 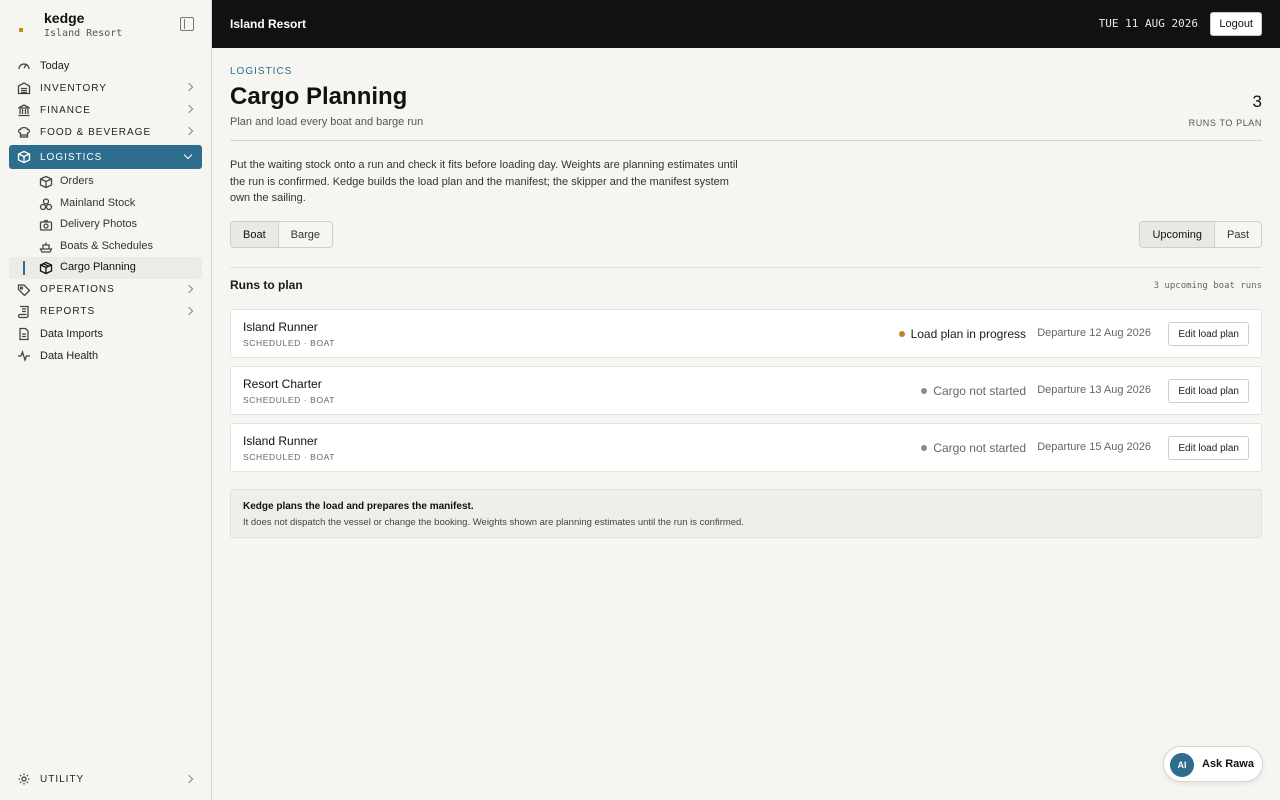 I want to click on page-subtitle: Plan and load every boat and barge run, so click(x=327, y=122).